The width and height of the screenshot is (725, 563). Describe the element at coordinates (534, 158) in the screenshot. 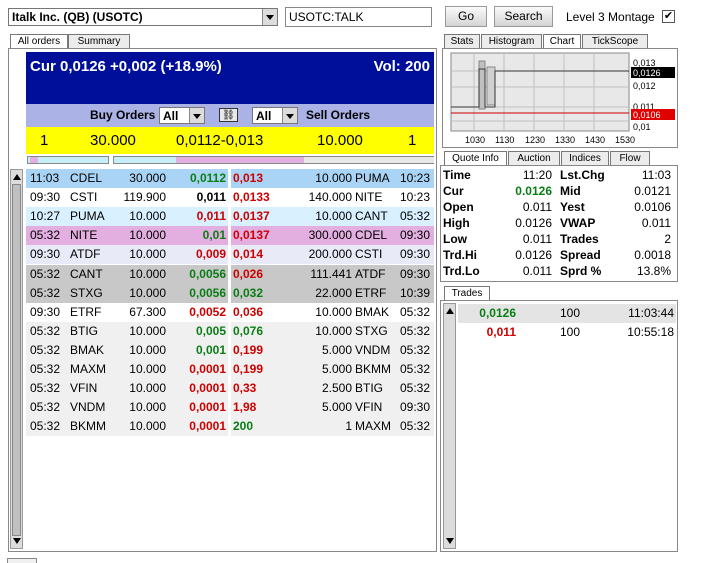

I see `tab-auction: Auction` at that location.